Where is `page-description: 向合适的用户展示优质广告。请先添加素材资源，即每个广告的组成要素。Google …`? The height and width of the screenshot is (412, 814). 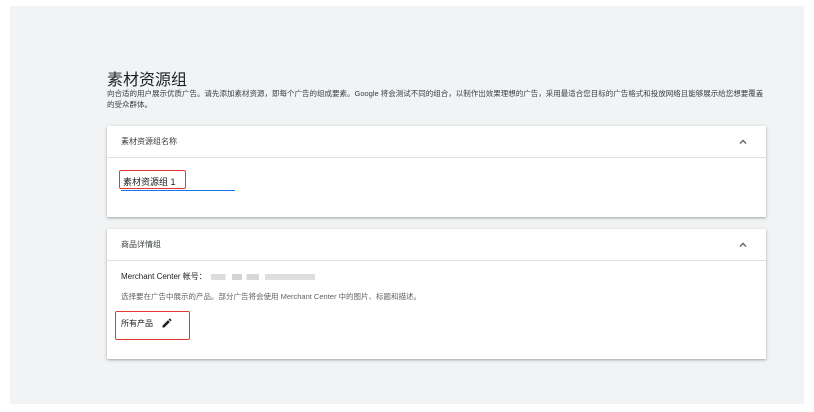
page-description: 向合适的用户展示优质广告。请先添加素材资源，即每个广告的组成要素。Google … is located at coordinates (435, 99).